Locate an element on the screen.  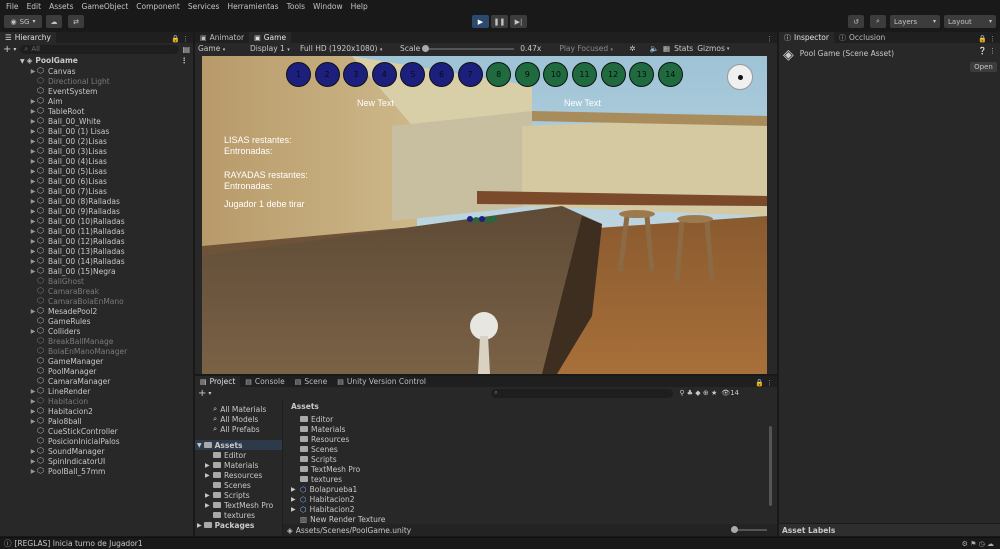
tab-project: ▤ Project is located at coordinates (218, 381).